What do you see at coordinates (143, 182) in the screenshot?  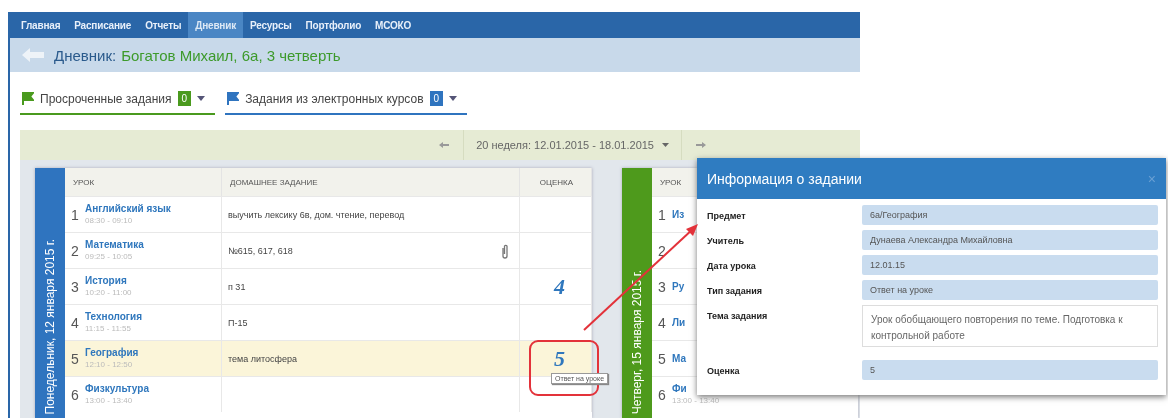 I see `column-header: УРОК` at bounding box center [143, 182].